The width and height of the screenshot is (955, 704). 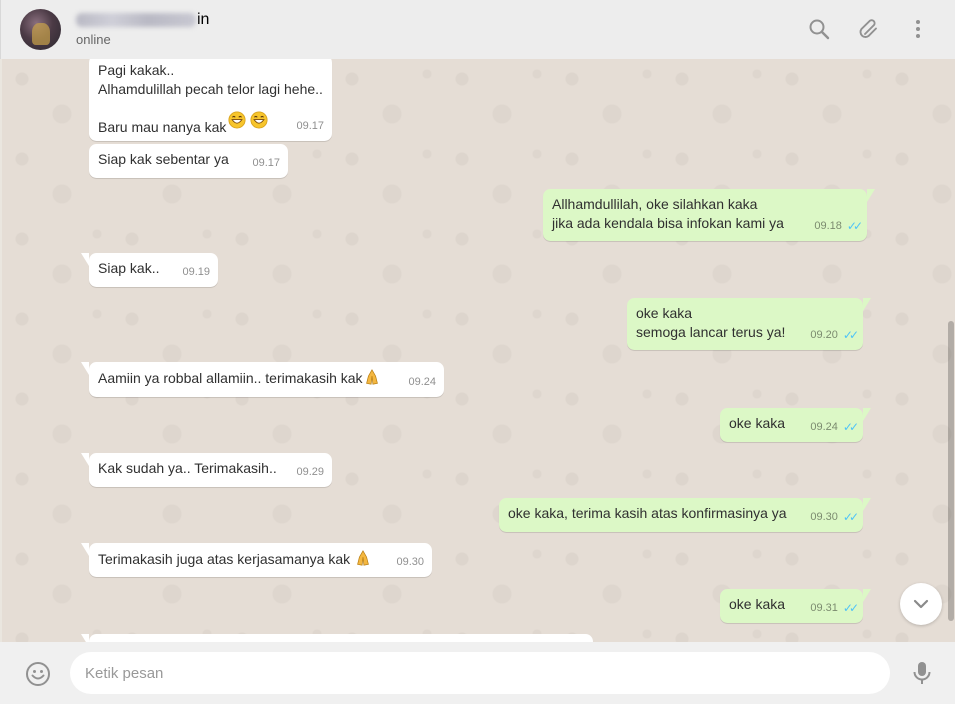 I want to click on message-text: Kak sudah ya.. Terimakasih.., so click(x=187, y=468).